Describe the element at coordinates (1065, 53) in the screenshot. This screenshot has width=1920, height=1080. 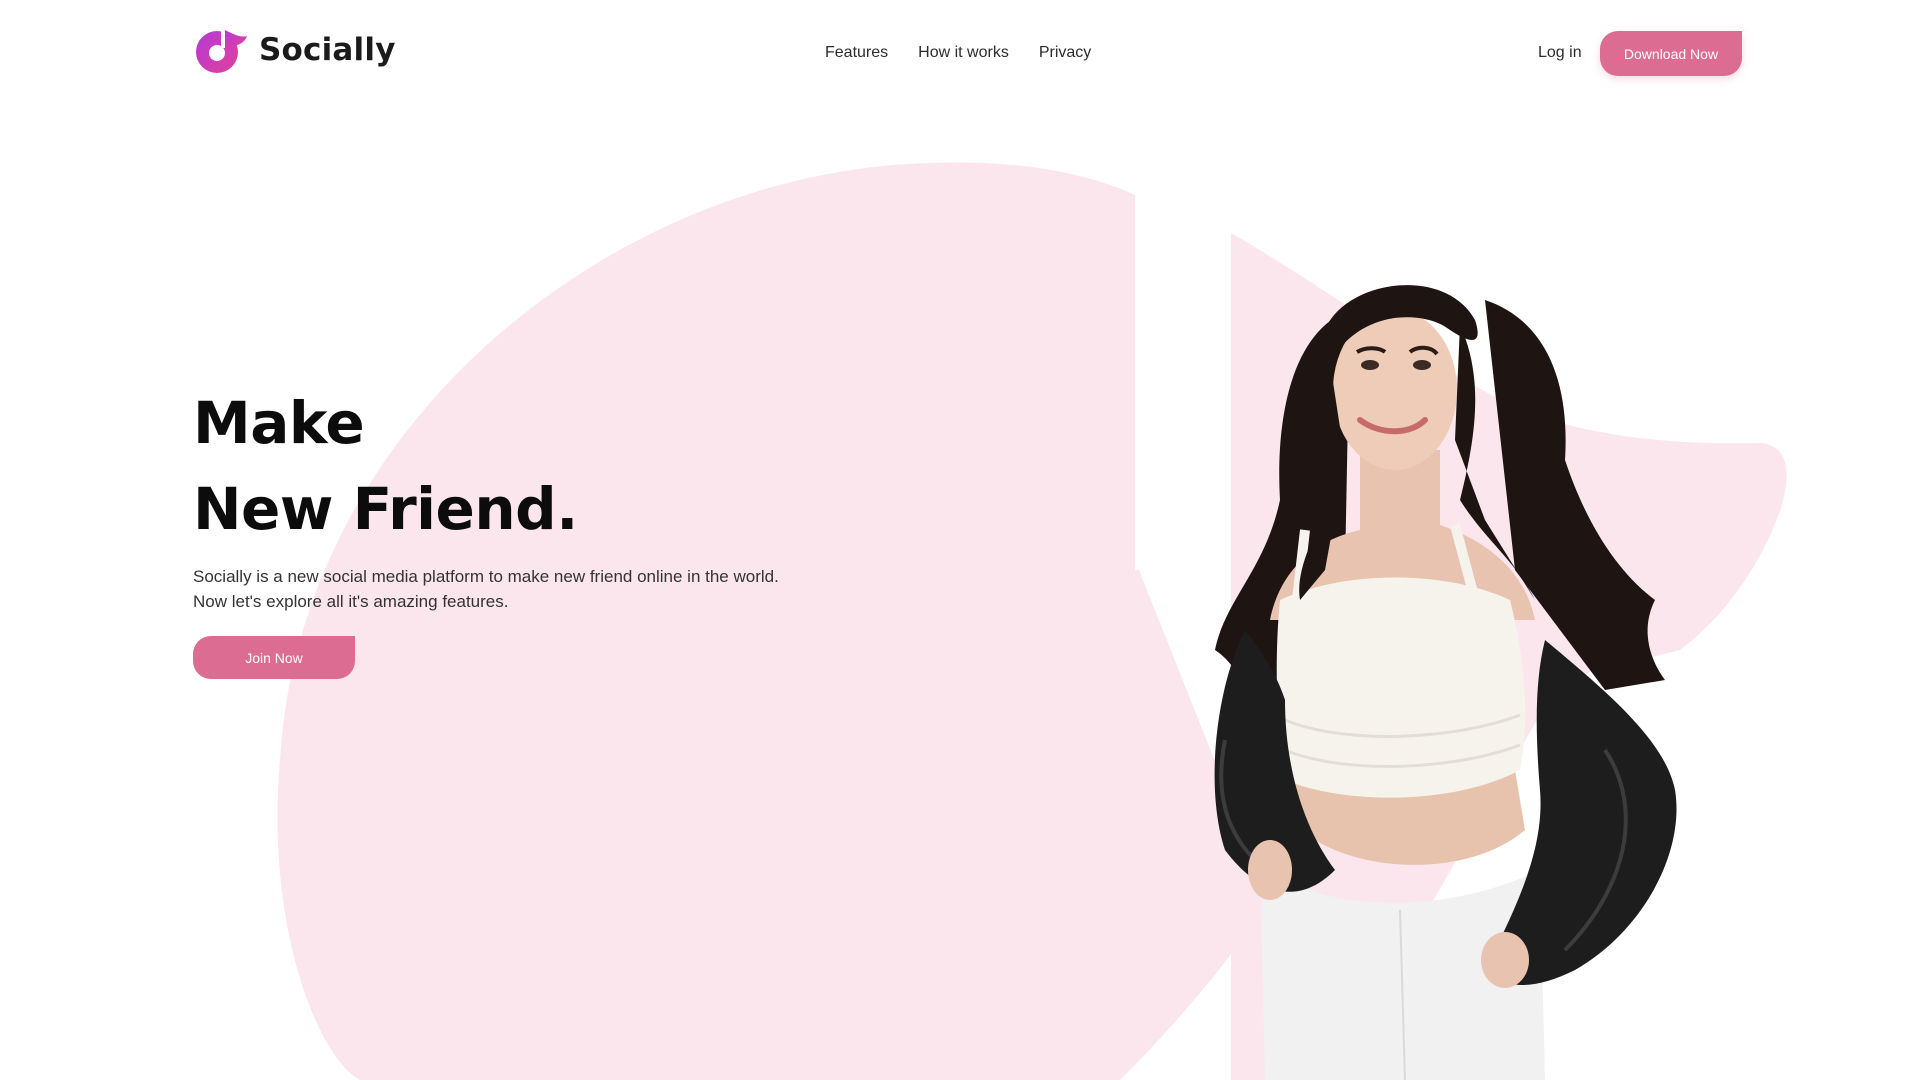
I see `nav-item-privacy: Privacy` at that location.